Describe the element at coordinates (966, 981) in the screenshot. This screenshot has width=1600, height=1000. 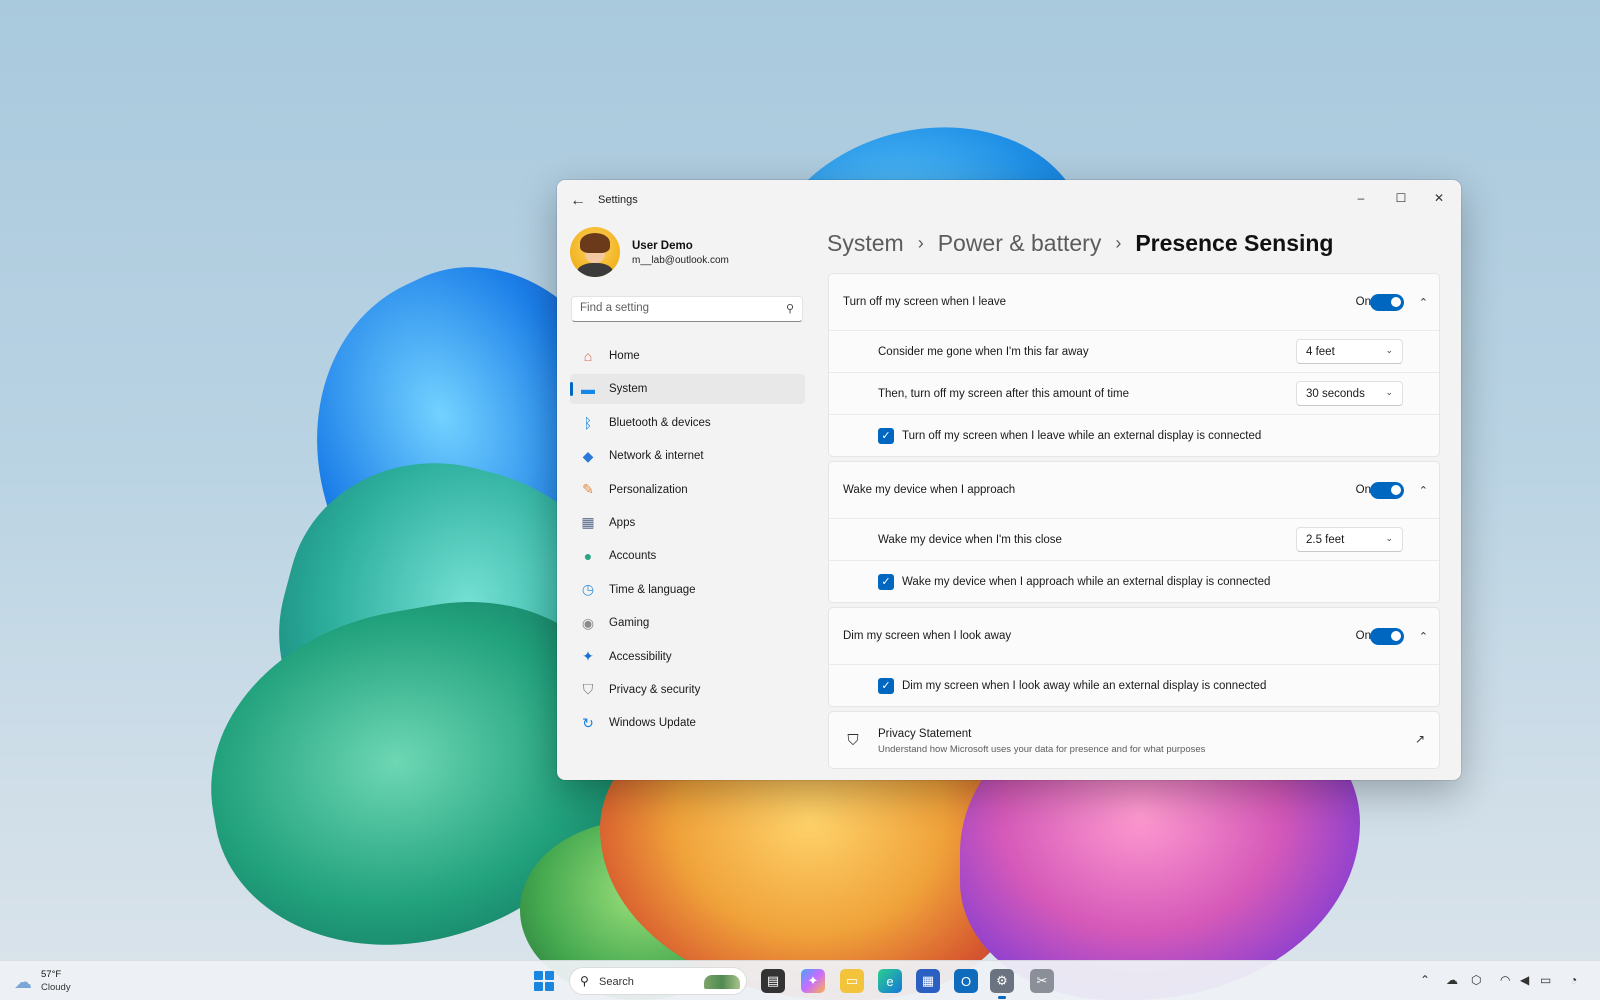
I see `outlook-icon: O` at that location.